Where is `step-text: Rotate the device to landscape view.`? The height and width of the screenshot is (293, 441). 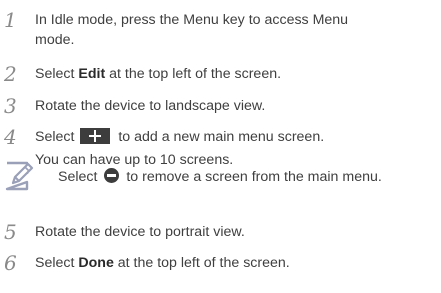 step-text: Rotate the device to landscape view. is located at coordinates (150, 106).